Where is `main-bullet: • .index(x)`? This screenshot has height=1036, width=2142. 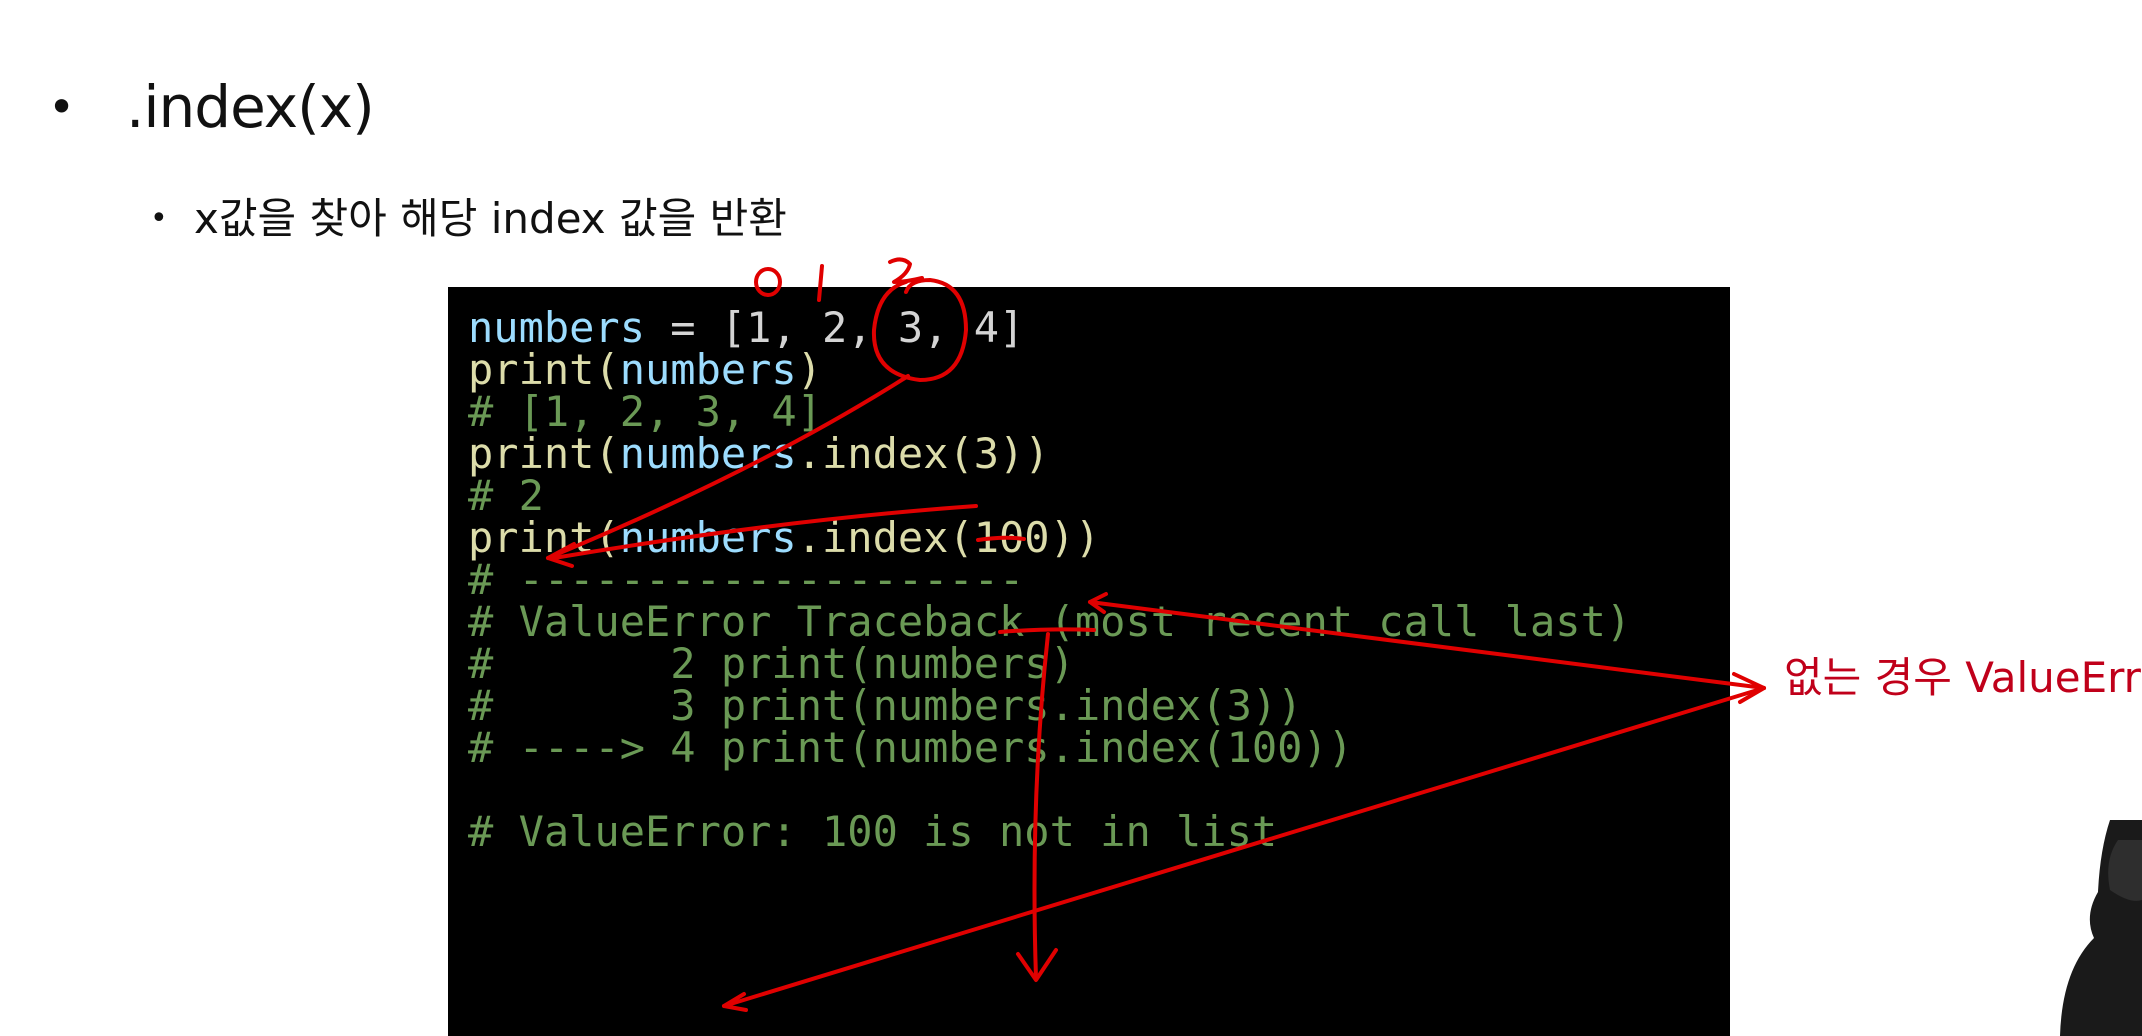 main-bullet: • .index(x) is located at coordinates (211, 107).